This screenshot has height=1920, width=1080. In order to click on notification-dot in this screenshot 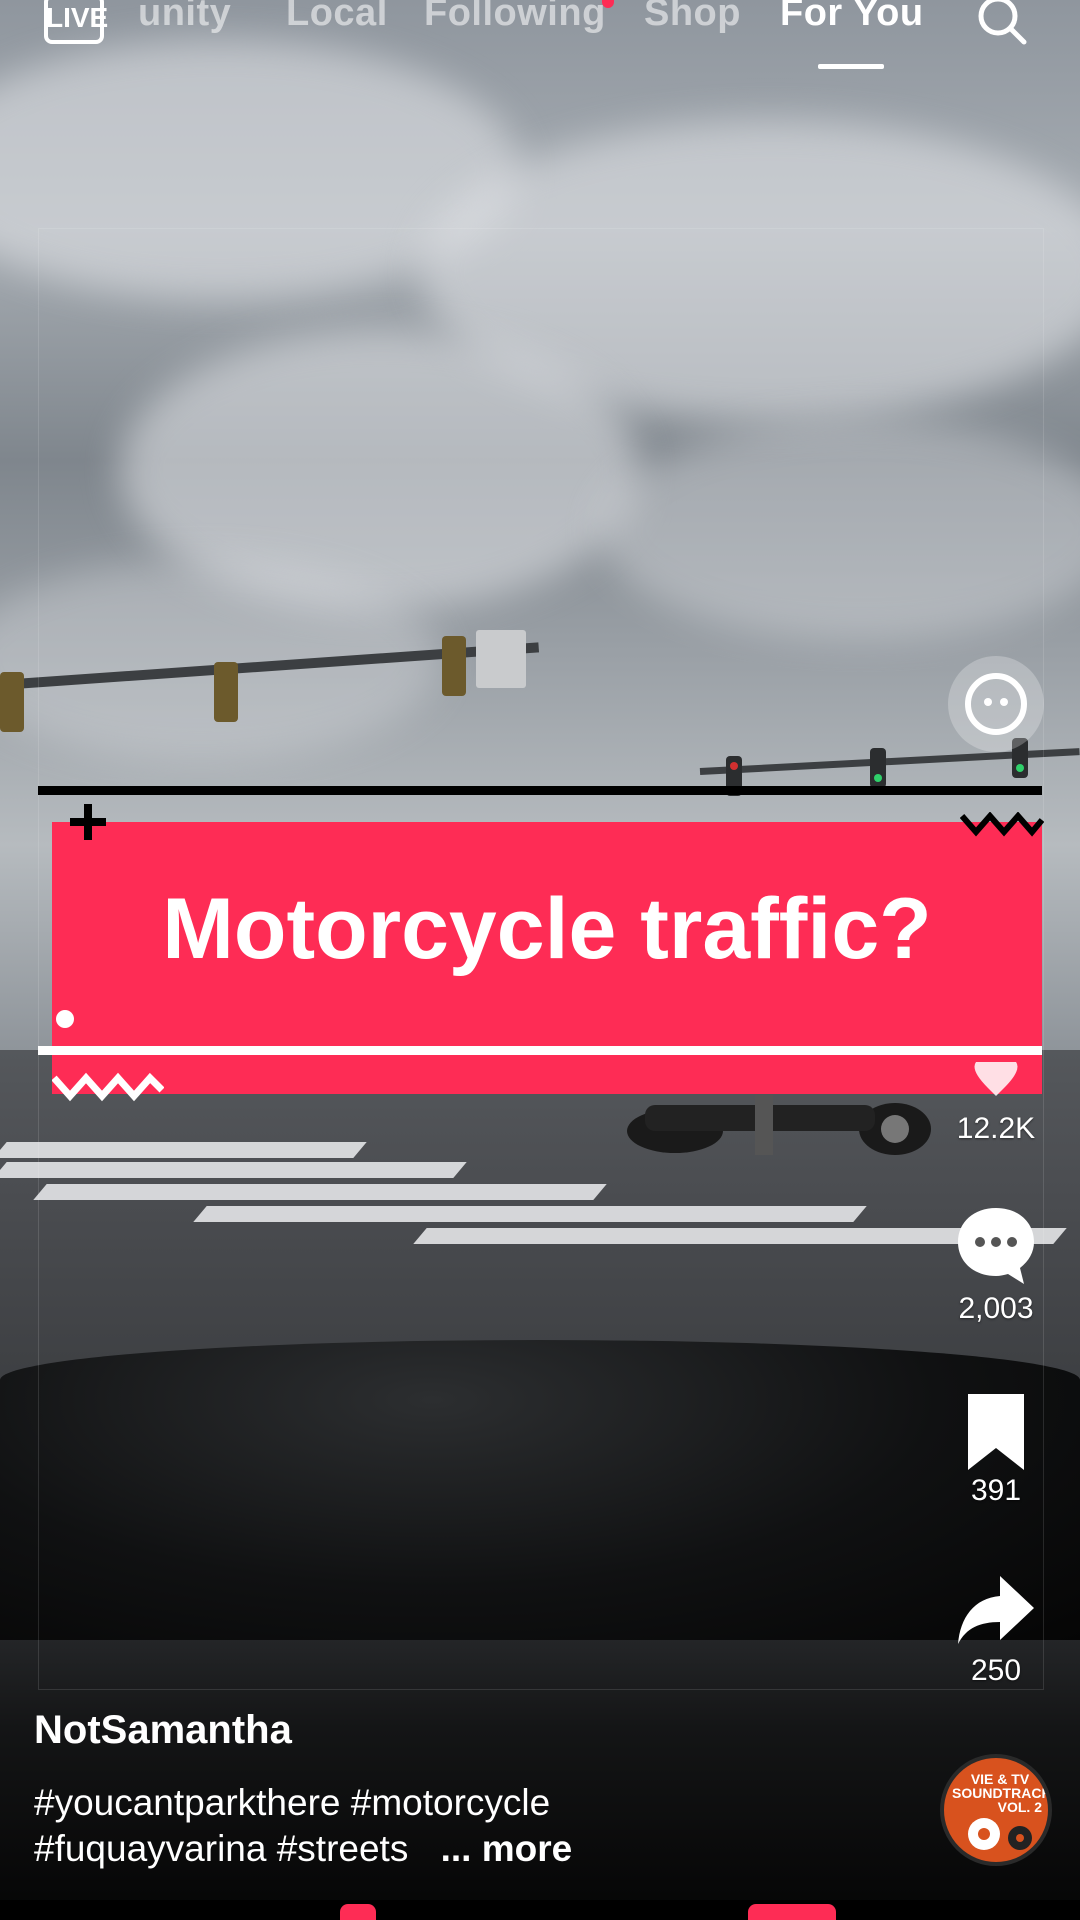, I will do `click(608, 4)`.